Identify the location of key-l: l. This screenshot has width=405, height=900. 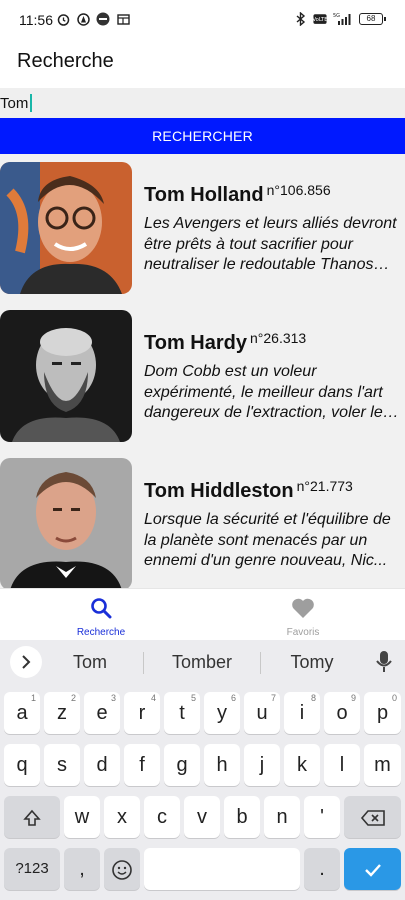
(342, 765).